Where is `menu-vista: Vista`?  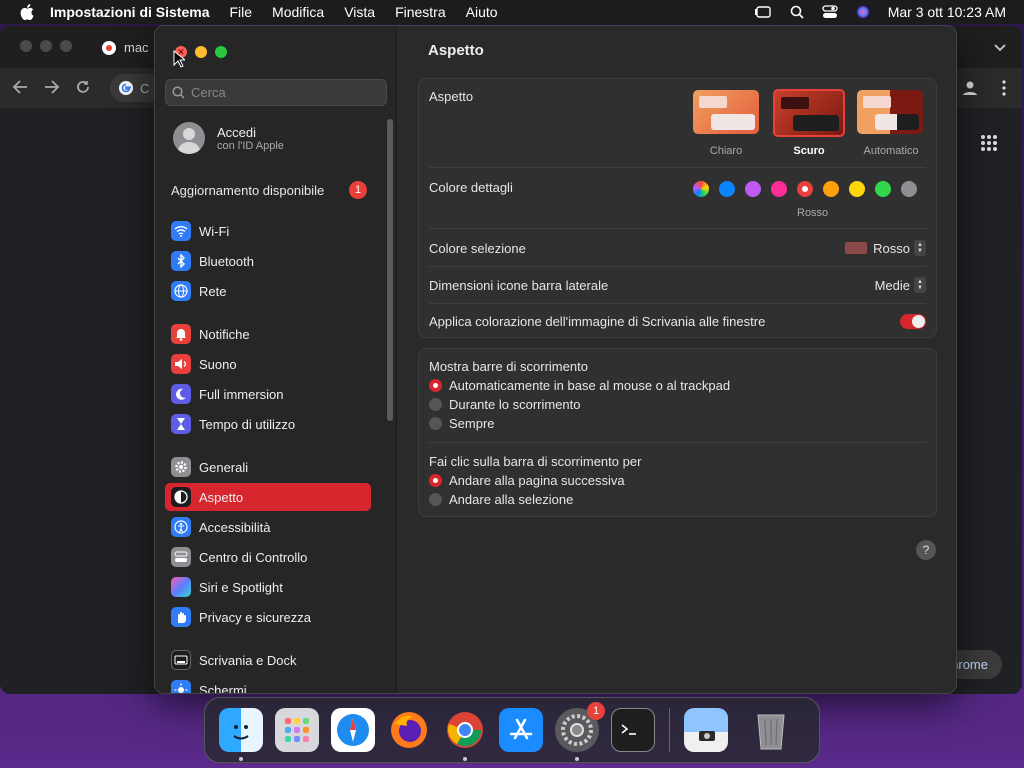
menu-vista: Vista is located at coordinates (359, 12).